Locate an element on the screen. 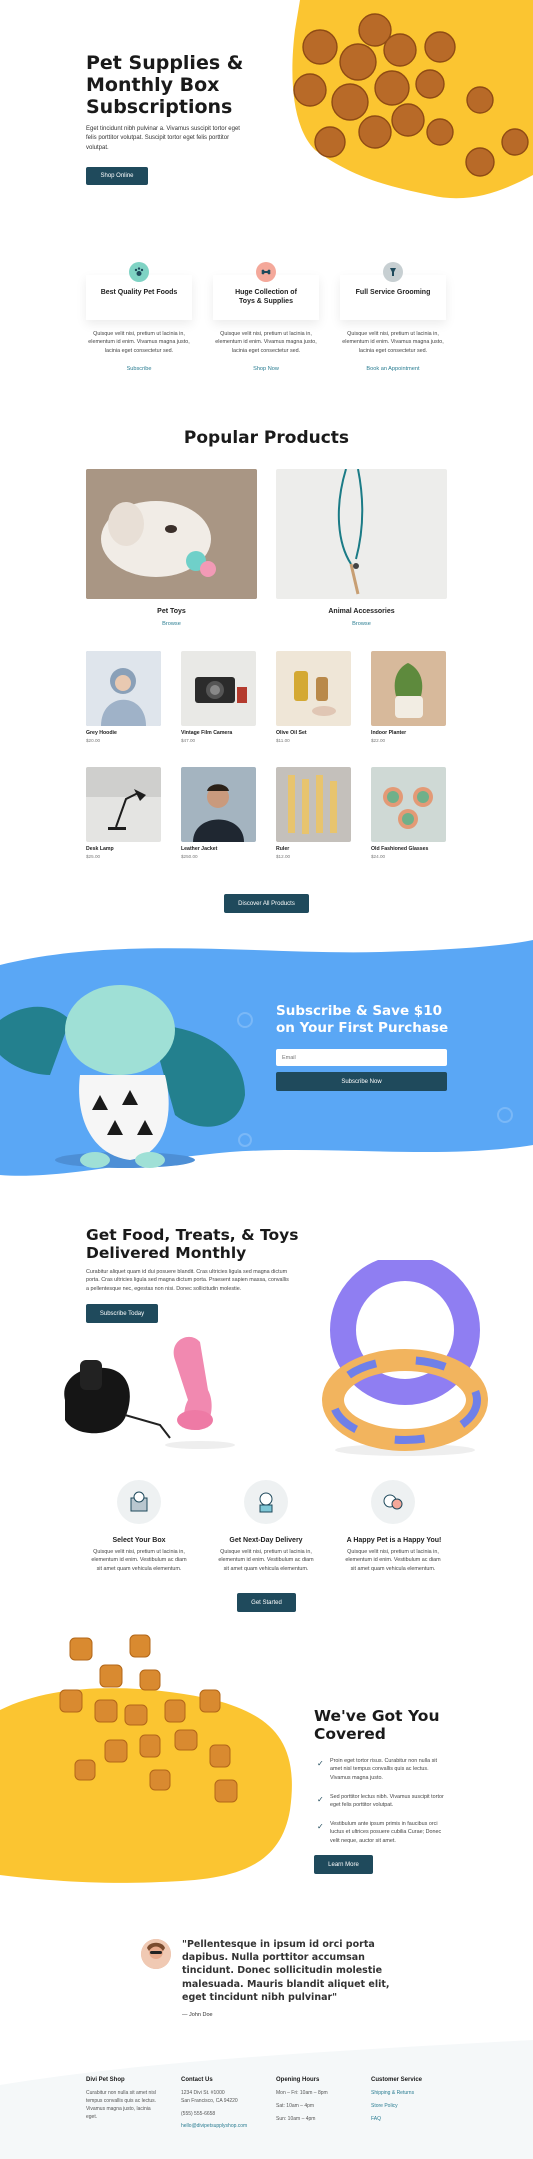 The height and width of the screenshot is (2159, 533). product-name: Leather Jacket is located at coordinates (199, 849).